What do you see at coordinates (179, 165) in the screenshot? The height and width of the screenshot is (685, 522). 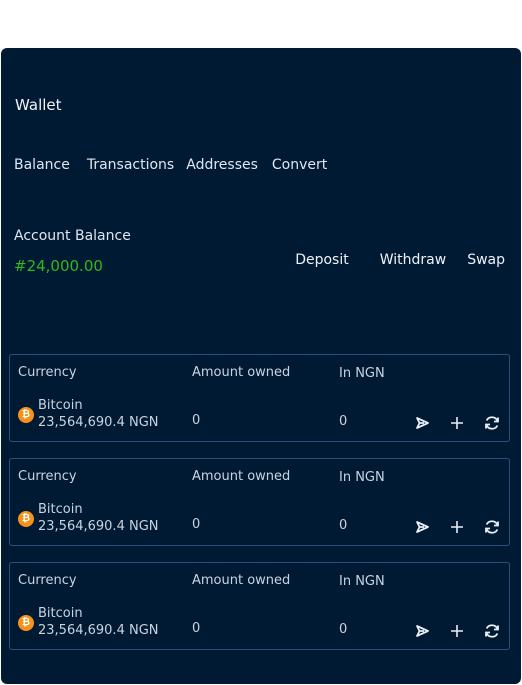 I see `wallet-tabs: Balance Transactions Addresses Convert` at bounding box center [179, 165].